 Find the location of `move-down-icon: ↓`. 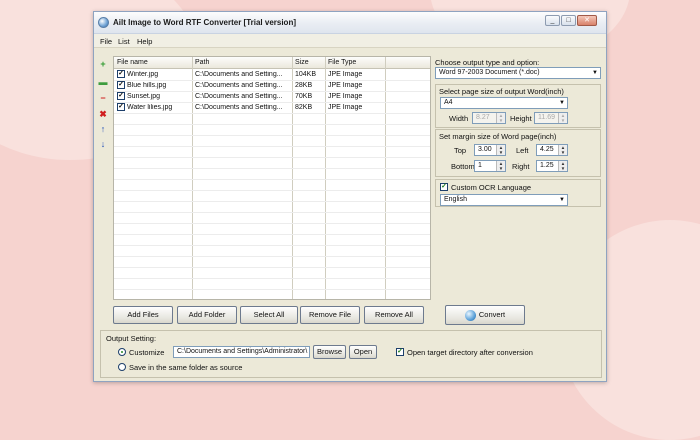

move-down-icon: ↓ is located at coordinates (103, 144).